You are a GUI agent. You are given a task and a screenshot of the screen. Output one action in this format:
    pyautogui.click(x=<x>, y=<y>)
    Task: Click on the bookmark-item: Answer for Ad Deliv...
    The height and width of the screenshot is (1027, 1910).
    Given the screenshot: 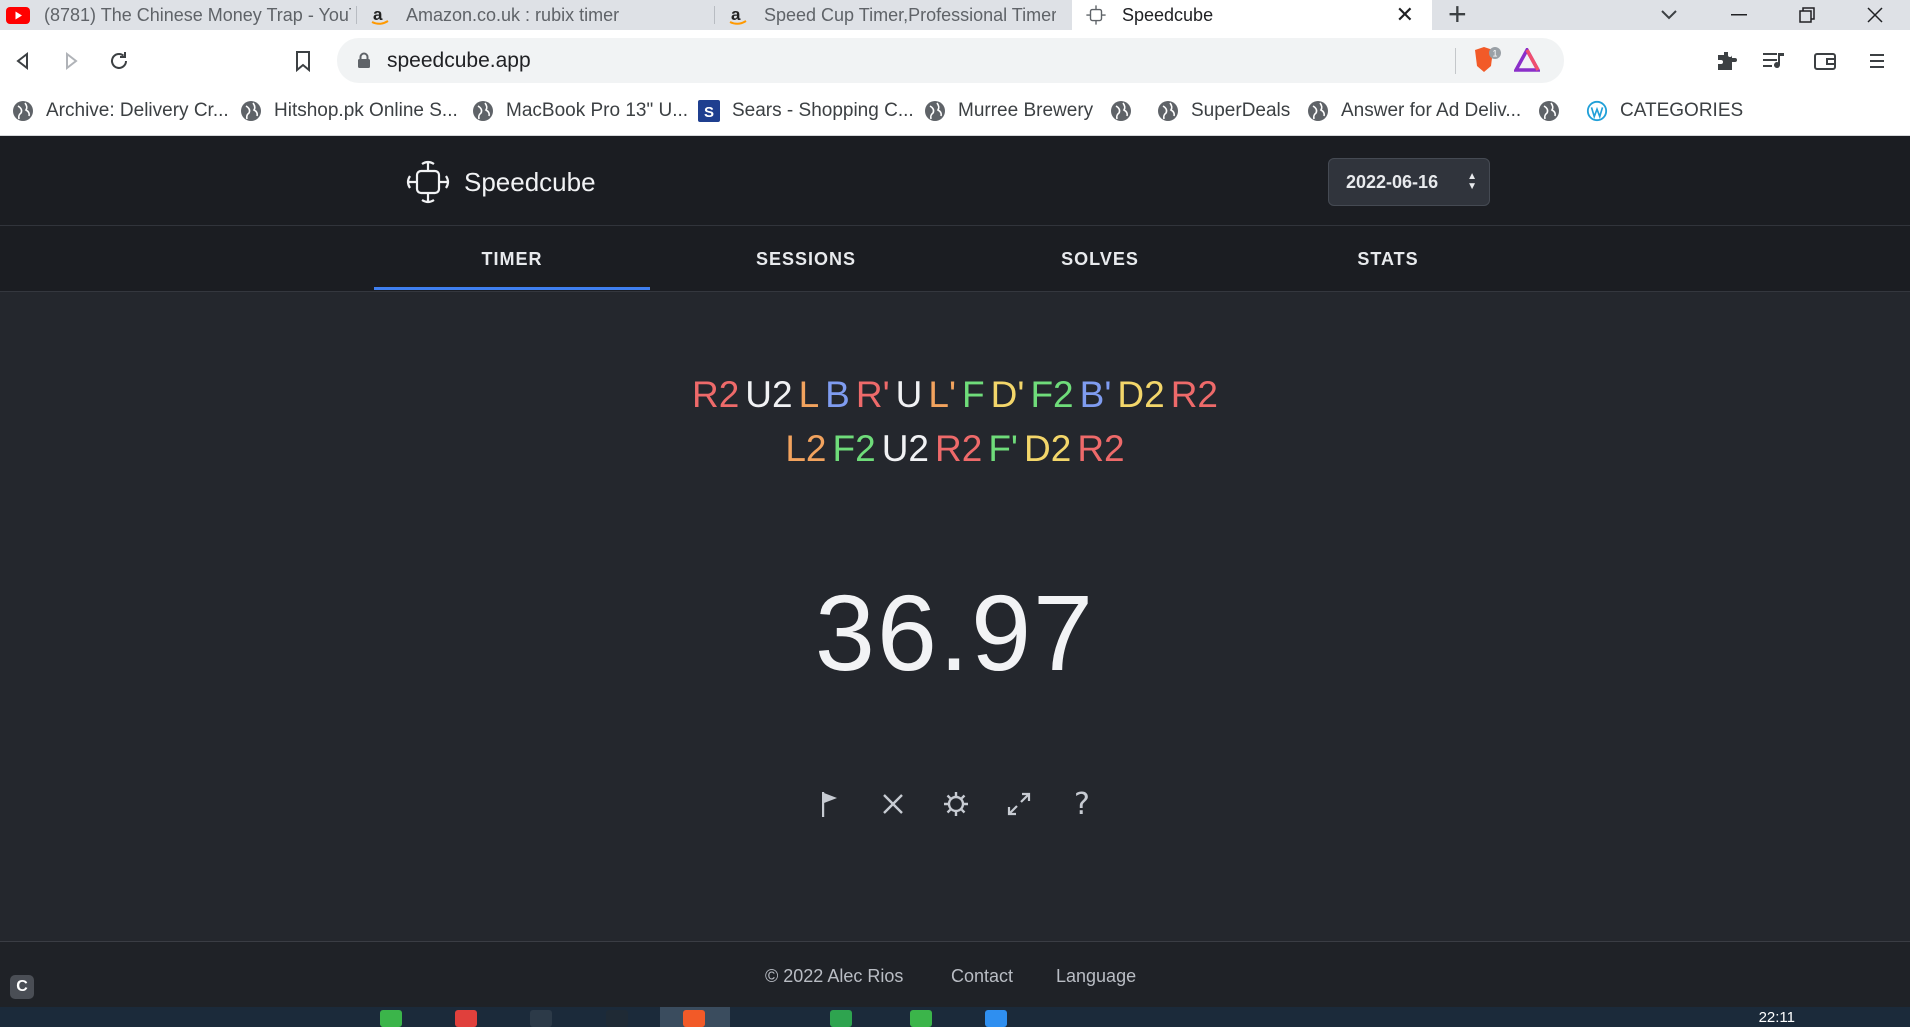 What is the action you would take?
    pyautogui.click(x=1414, y=111)
    